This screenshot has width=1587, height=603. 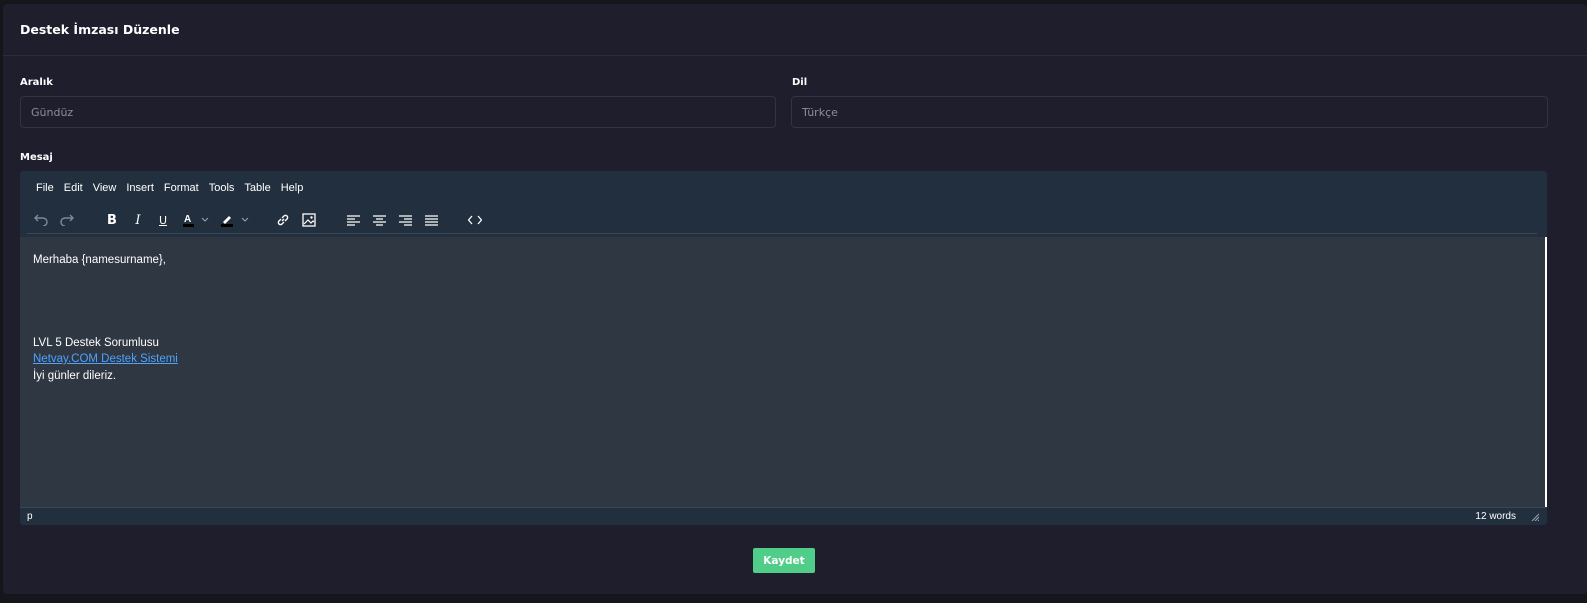 I want to click on word-count: 12 words, so click(x=1495, y=516).